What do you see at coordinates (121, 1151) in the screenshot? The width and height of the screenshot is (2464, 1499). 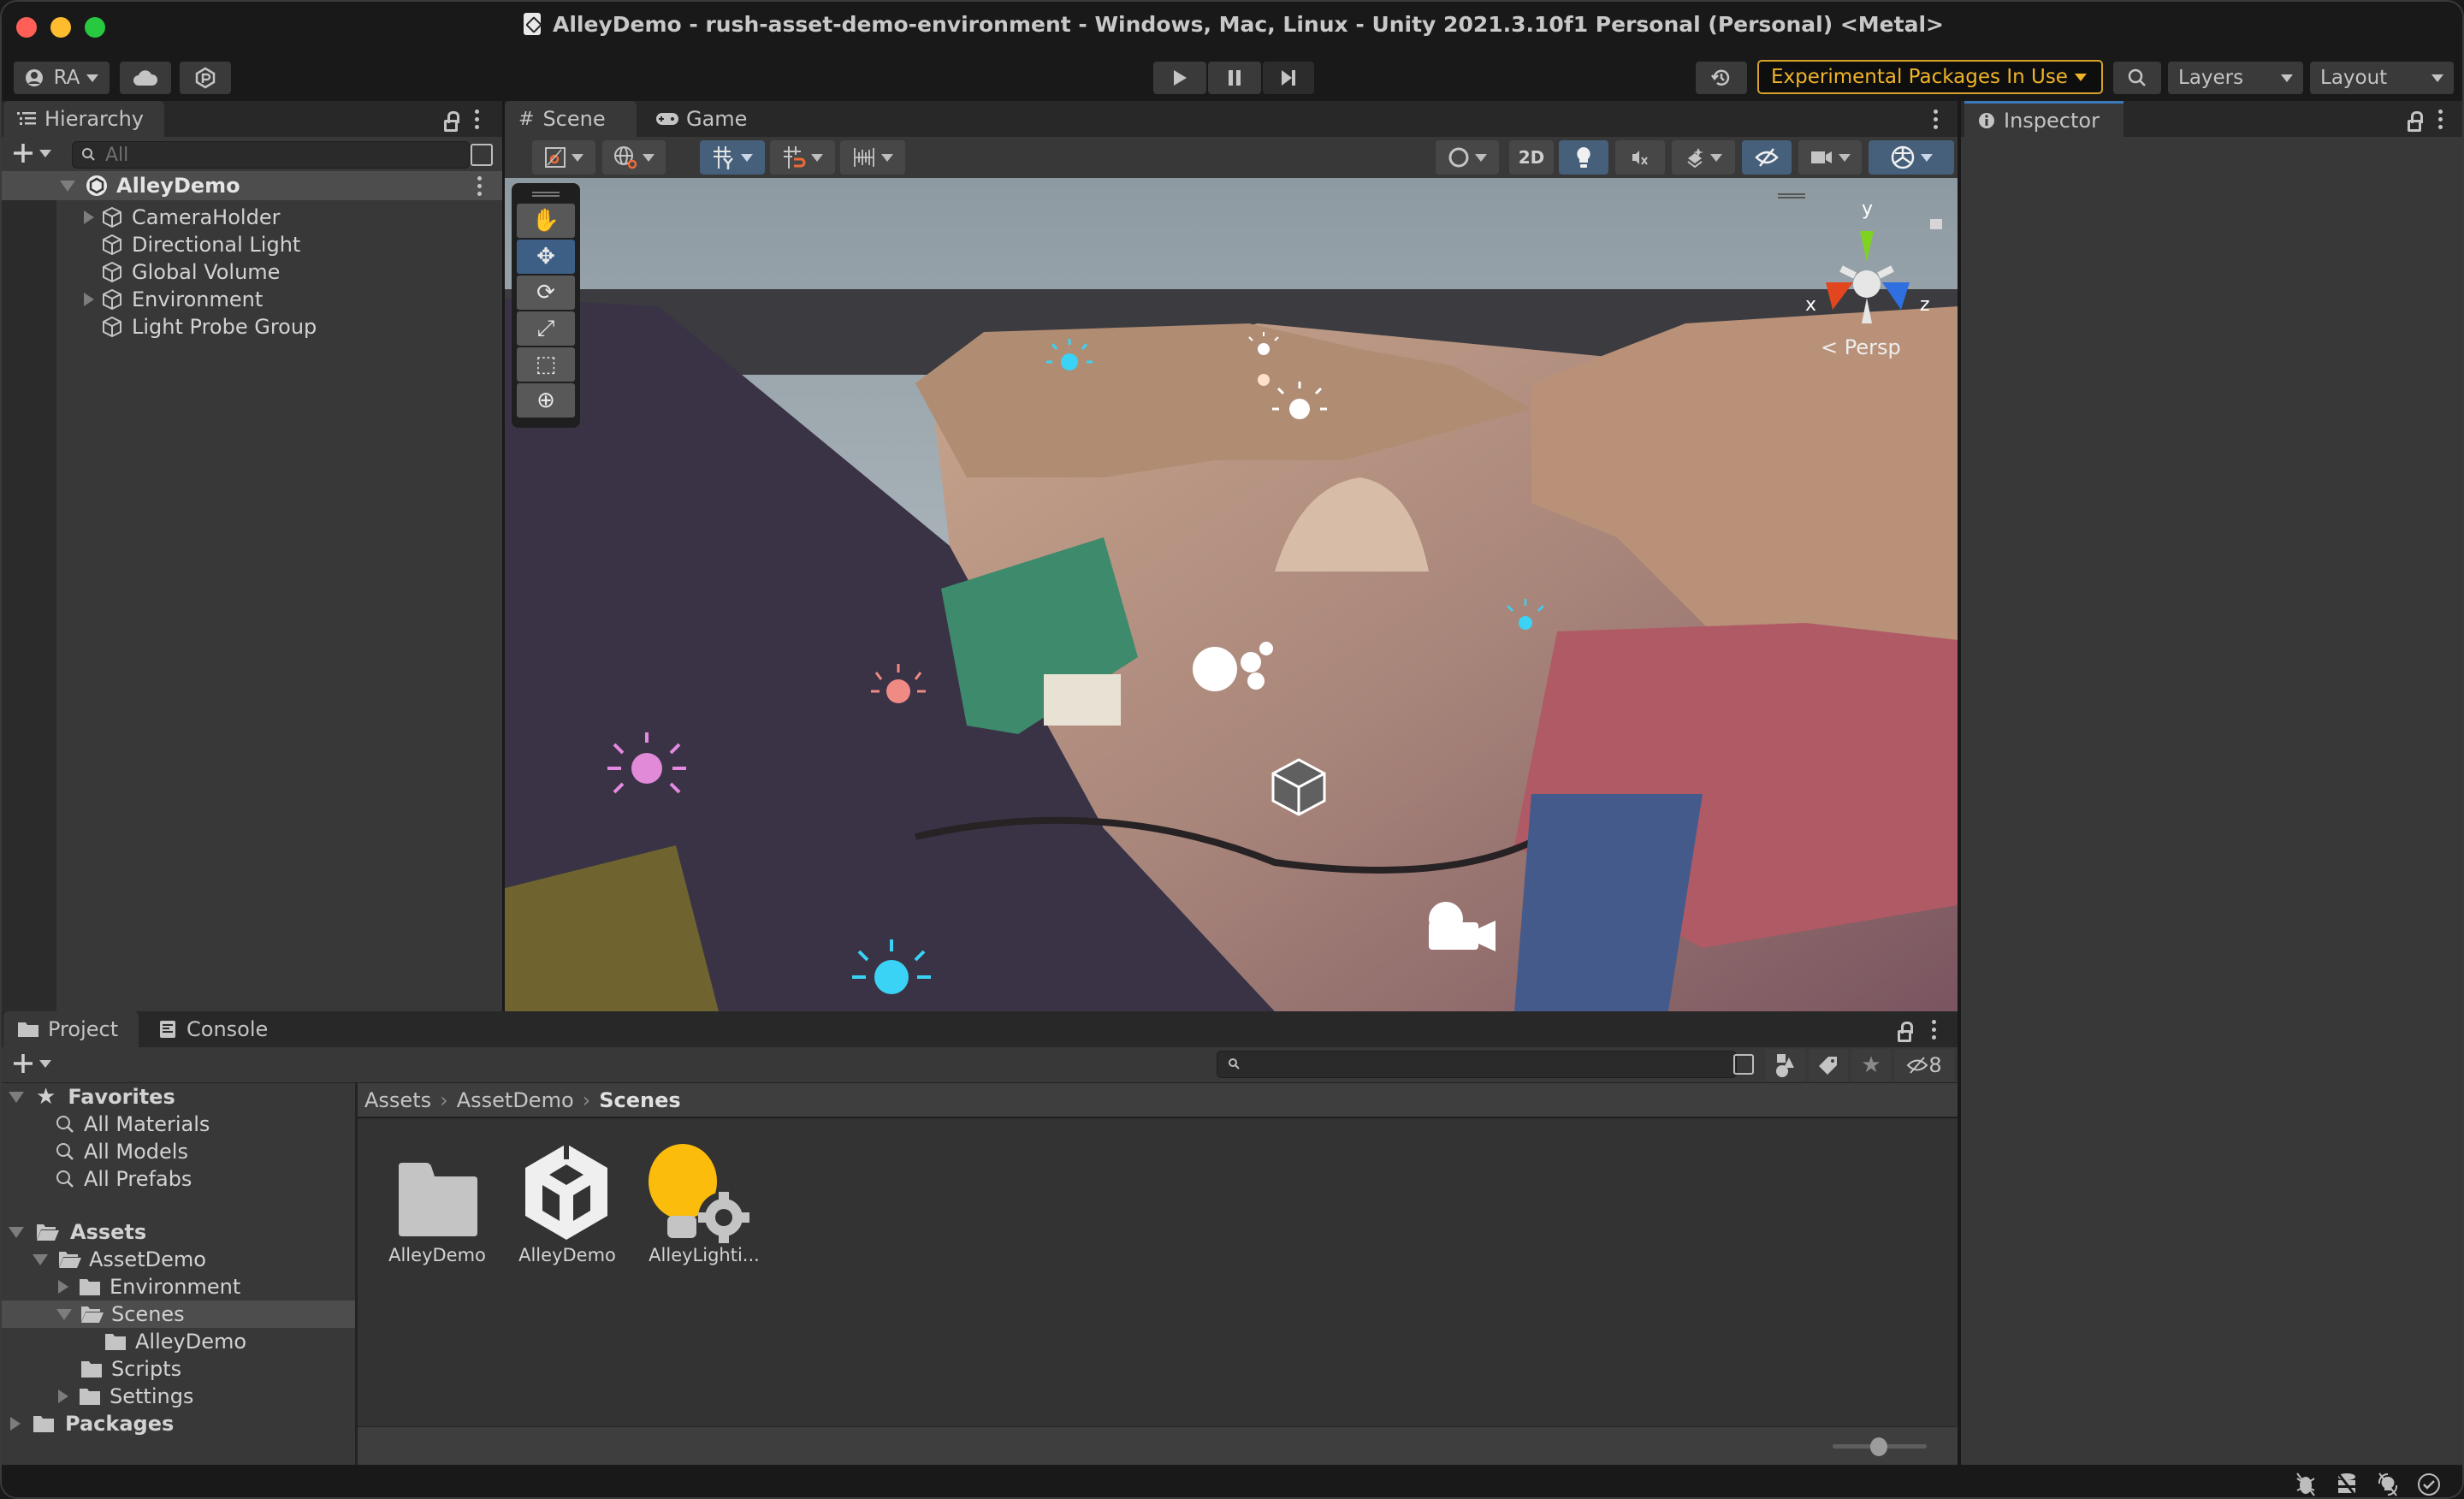 I see `favorite-item: All Models` at bounding box center [121, 1151].